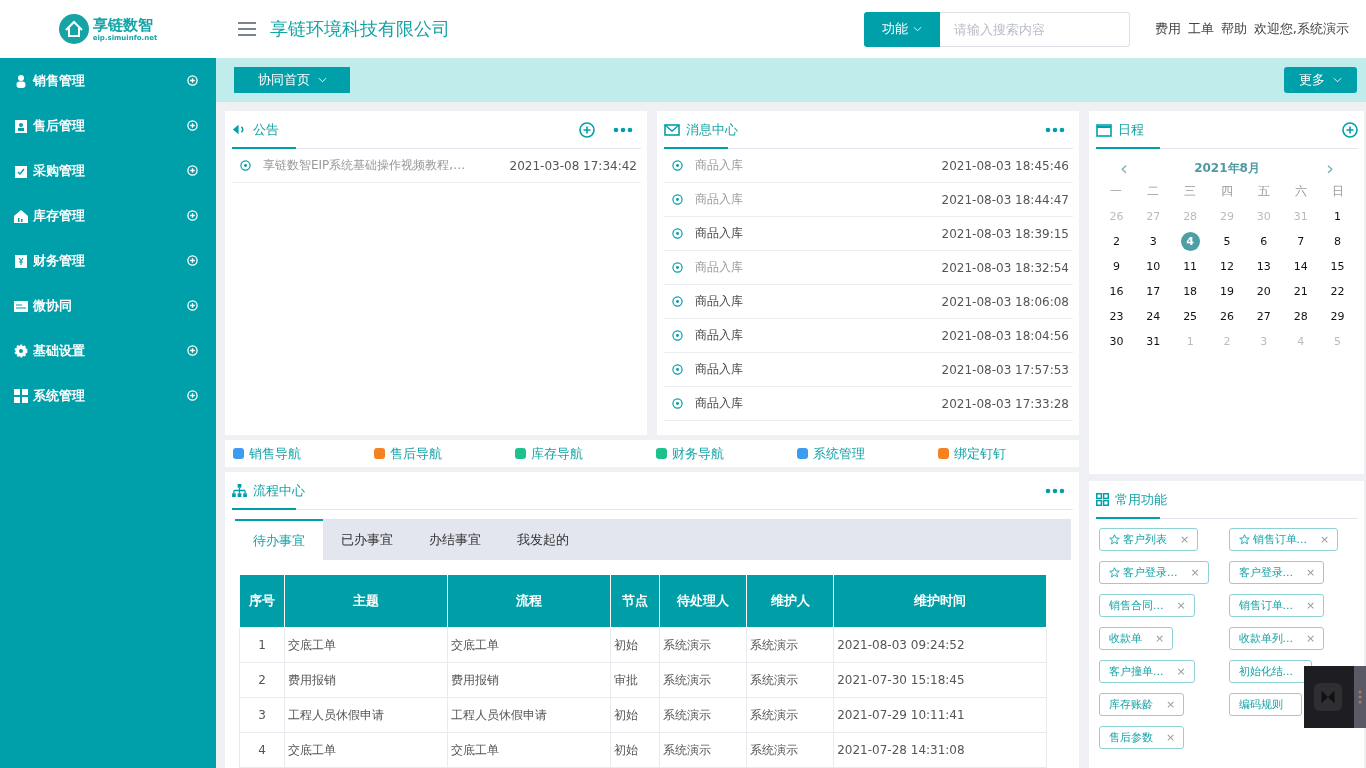 The width and height of the screenshot is (1366, 768). I want to click on calendar-day: 17, so click(1153, 291).